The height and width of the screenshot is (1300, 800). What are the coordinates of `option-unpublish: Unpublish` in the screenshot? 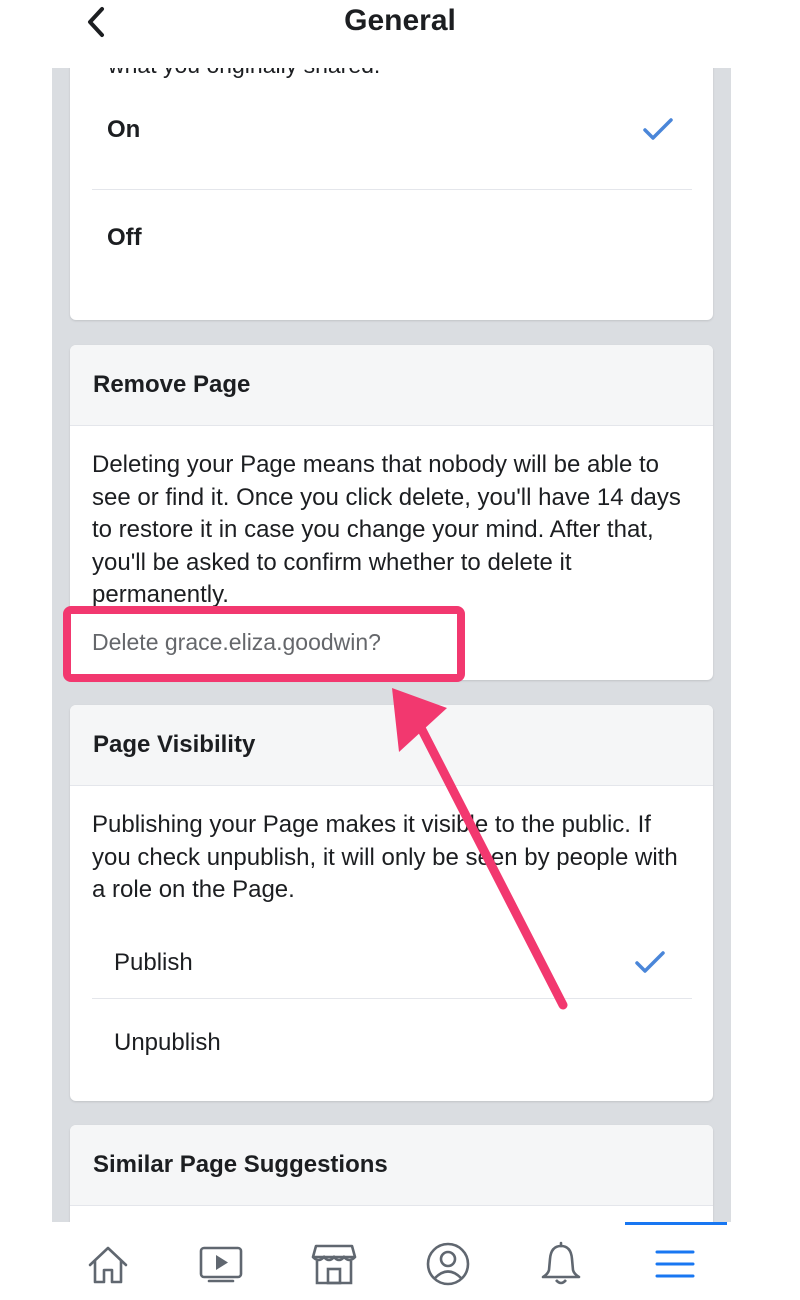 It's located at (403, 1043).